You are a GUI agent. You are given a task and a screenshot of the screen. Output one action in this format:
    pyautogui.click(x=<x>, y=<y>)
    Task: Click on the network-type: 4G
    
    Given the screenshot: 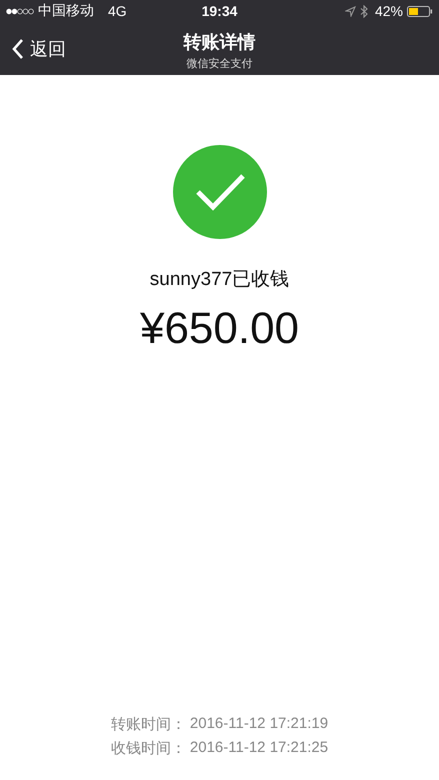 What is the action you would take?
    pyautogui.click(x=117, y=11)
    